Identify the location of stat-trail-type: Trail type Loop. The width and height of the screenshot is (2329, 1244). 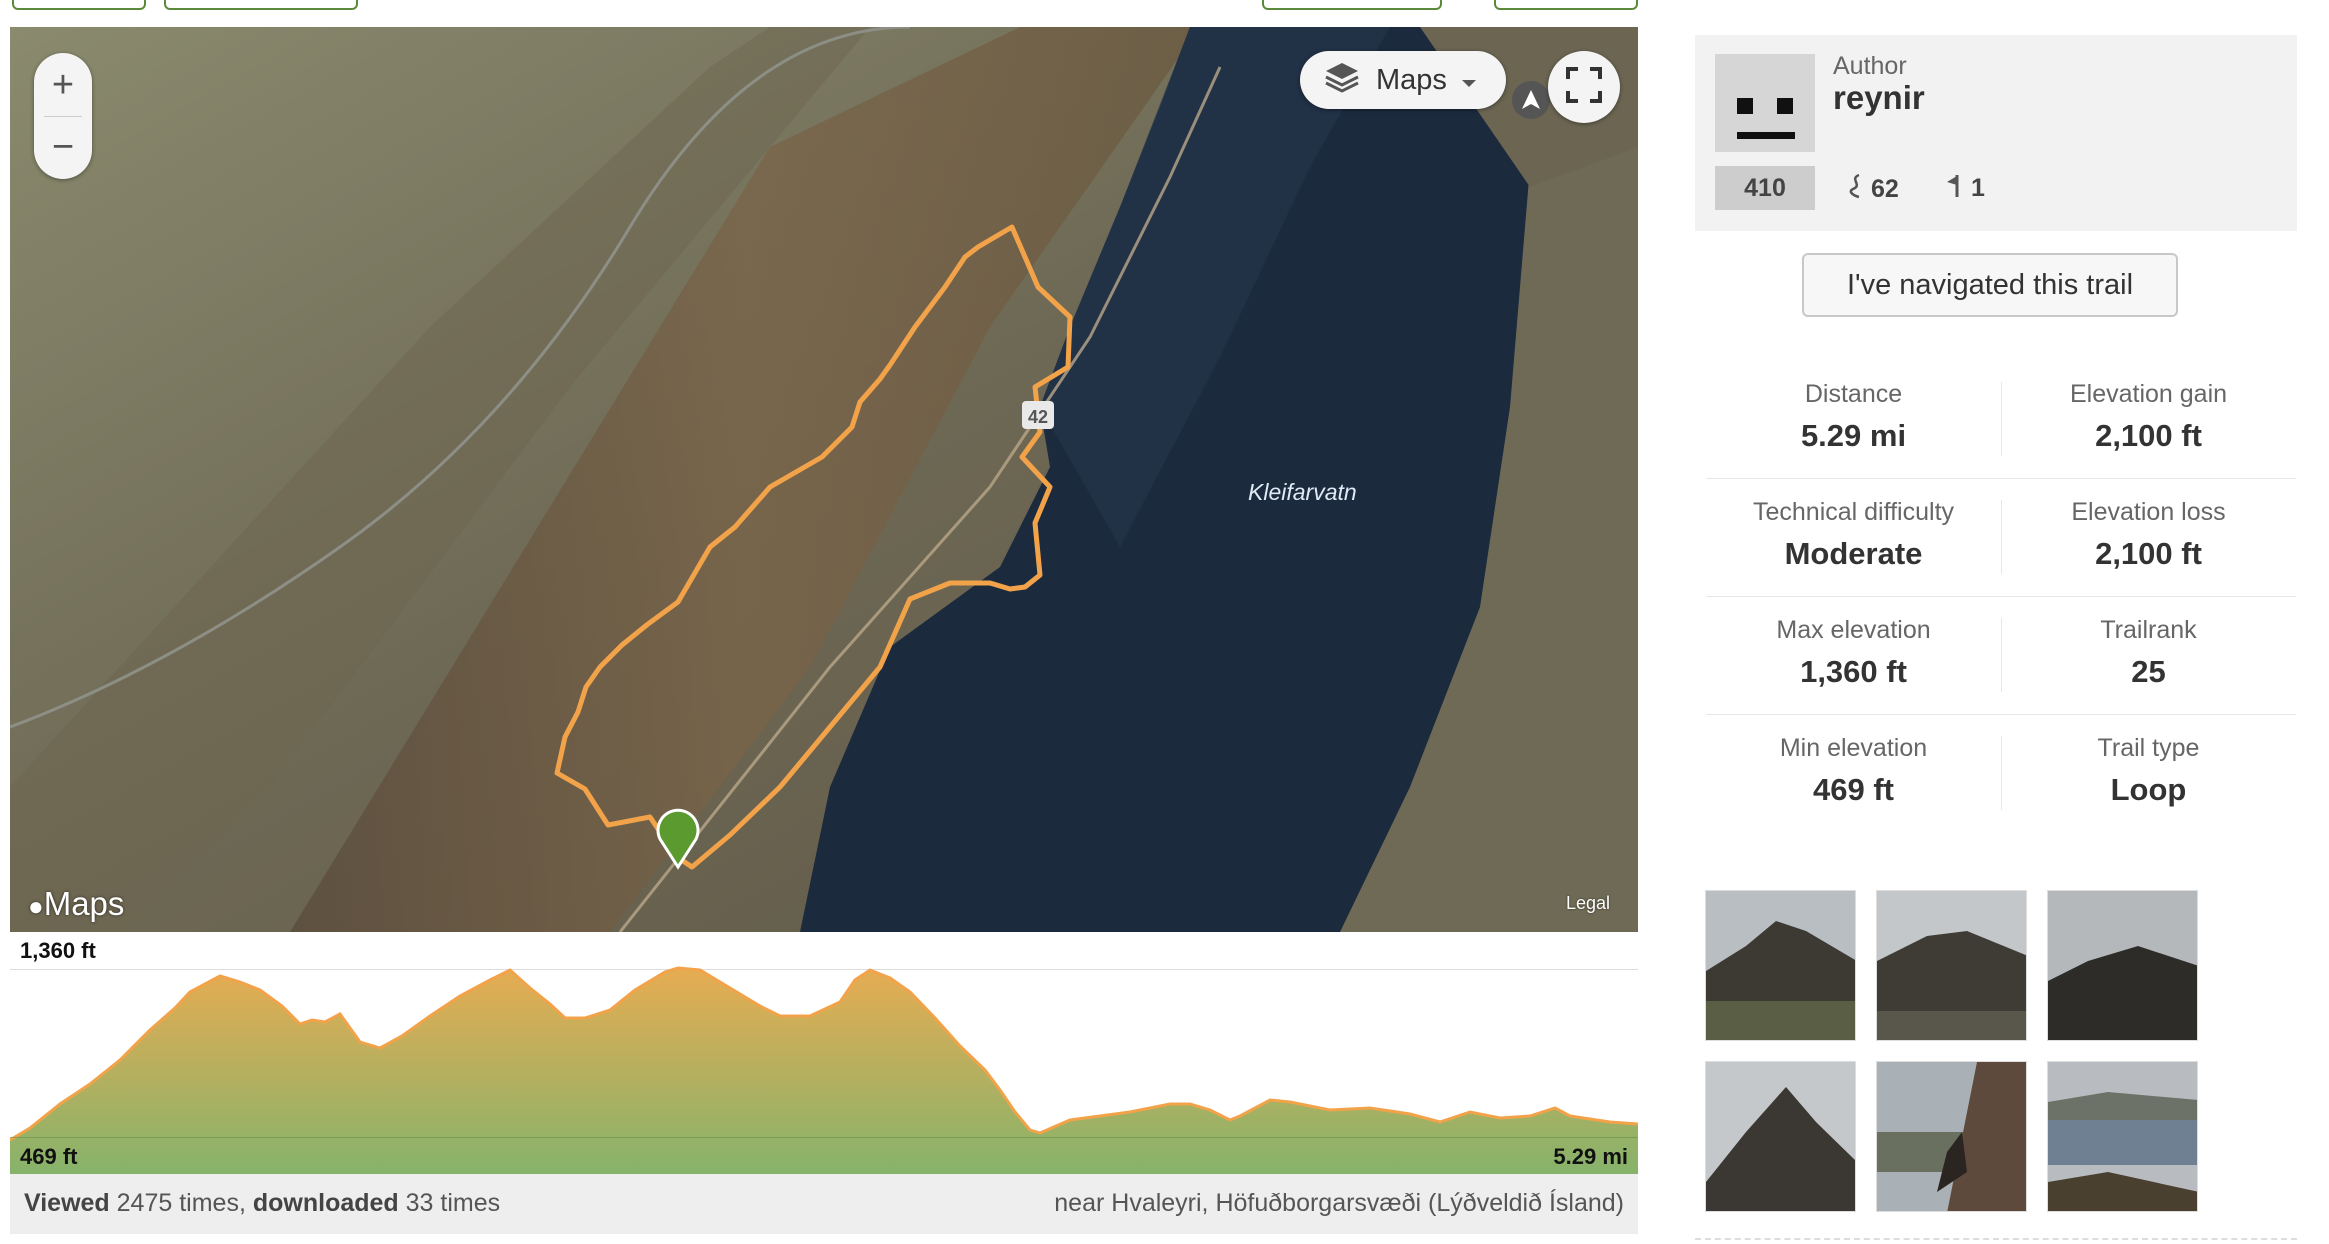
(2148, 773).